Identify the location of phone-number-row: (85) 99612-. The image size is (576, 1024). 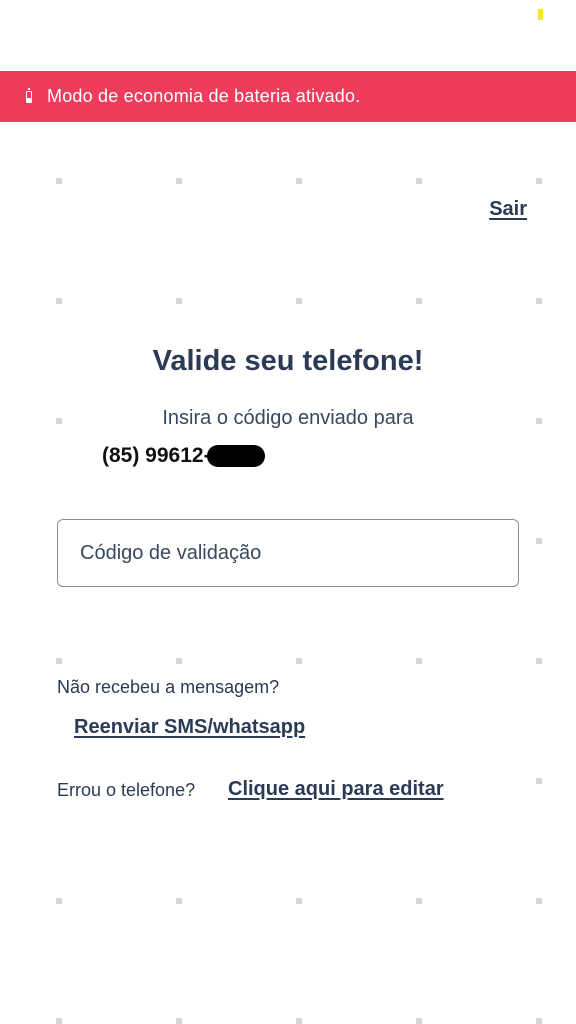
(183, 456).